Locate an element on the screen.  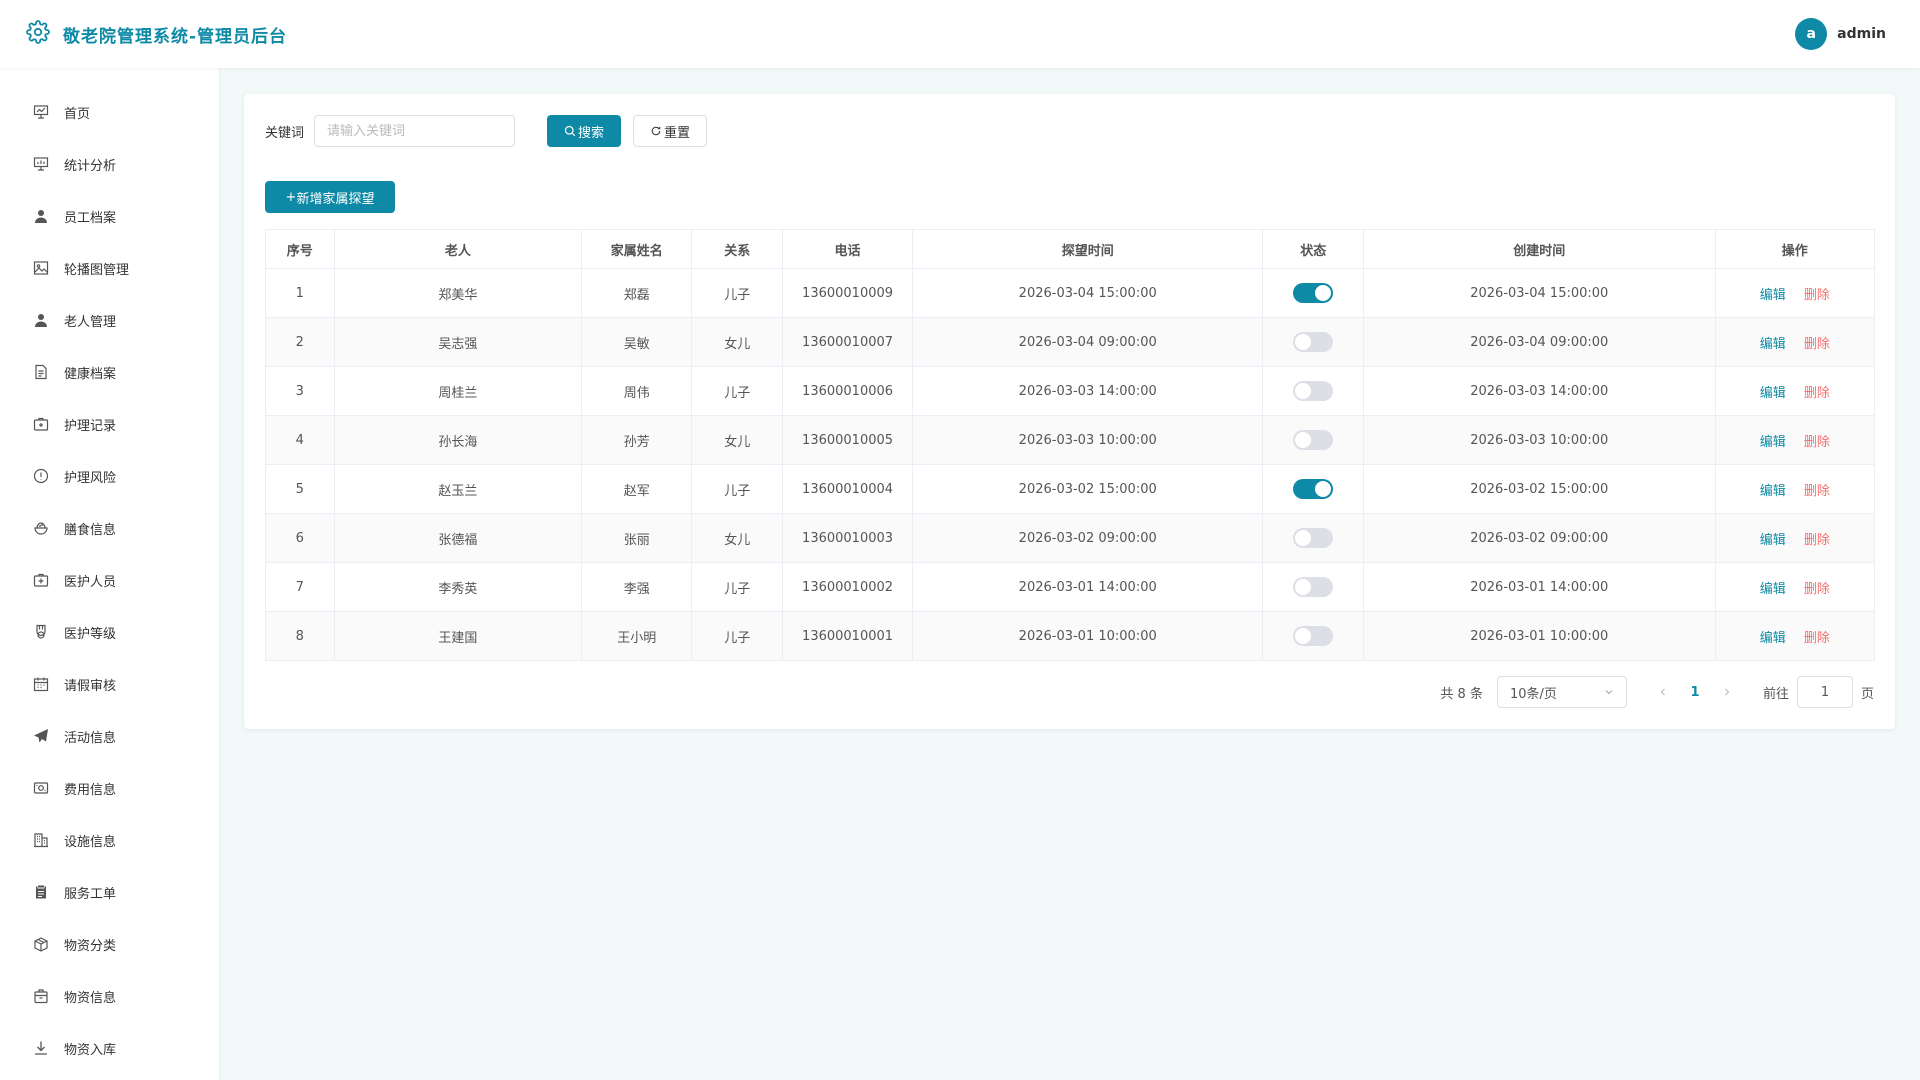
sidebar-item-1: 统计分析 is located at coordinates (109, 164).